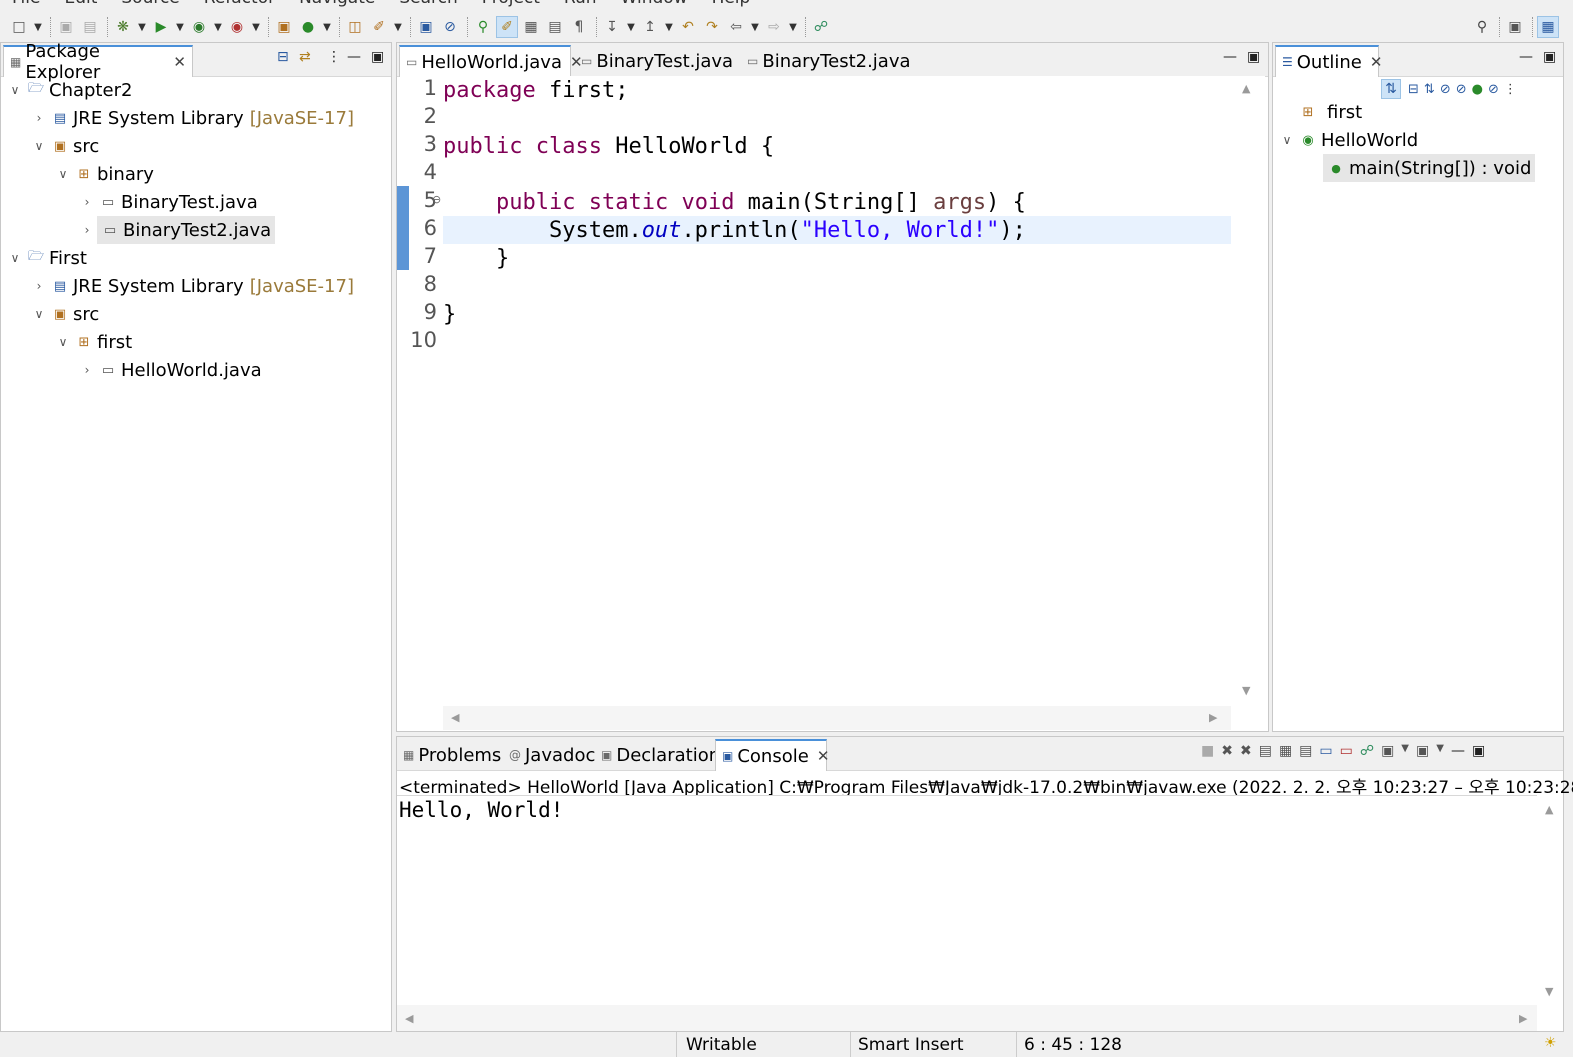 The image size is (1573, 1057). I want to click on java-perspective-icon: ▦, so click(1548, 27).